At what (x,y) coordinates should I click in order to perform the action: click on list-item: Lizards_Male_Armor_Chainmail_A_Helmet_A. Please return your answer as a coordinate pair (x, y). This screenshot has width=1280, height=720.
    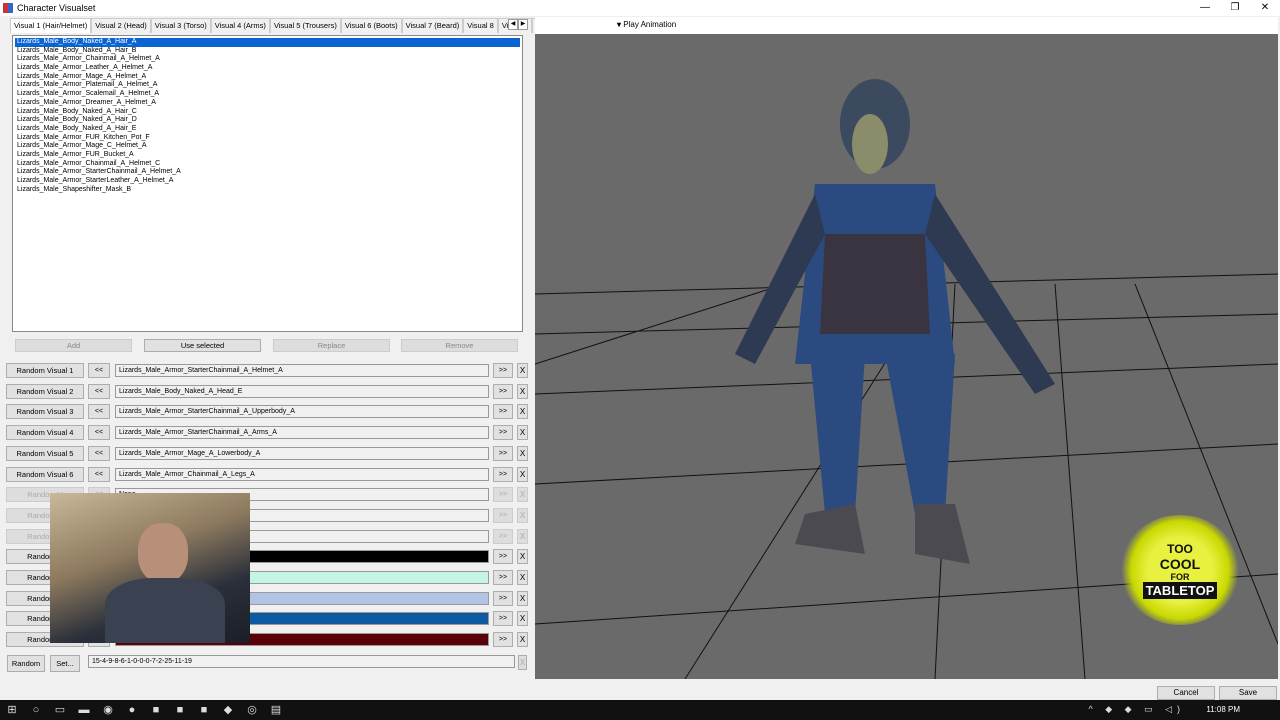
    Looking at the image, I should click on (267, 59).